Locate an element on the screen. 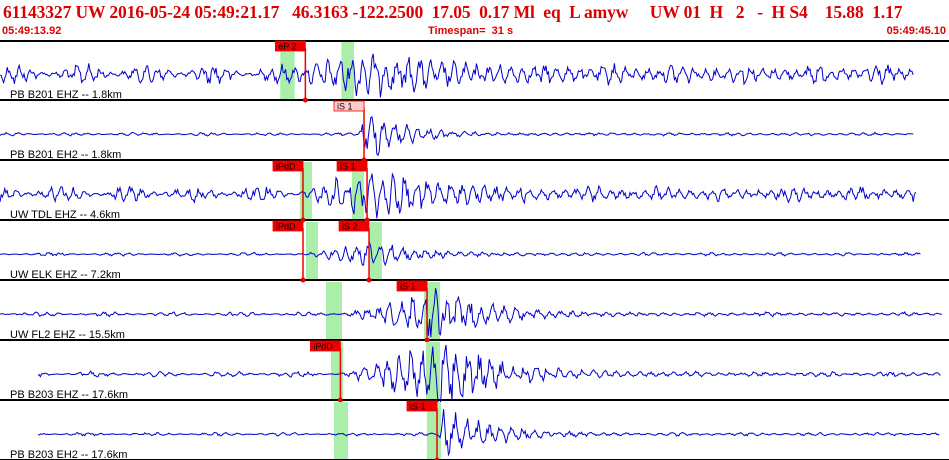  channel-row: iS 1 PB B203 EH2 -- 17.6km is located at coordinates (474, 430).